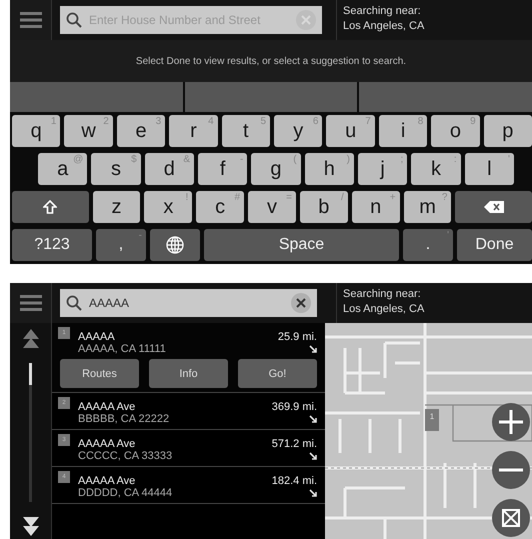 The image size is (532, 539). What do you see at coordinates (121, 245) in the screenshot?
I see `key: , -` at bounding box center [121, 245].